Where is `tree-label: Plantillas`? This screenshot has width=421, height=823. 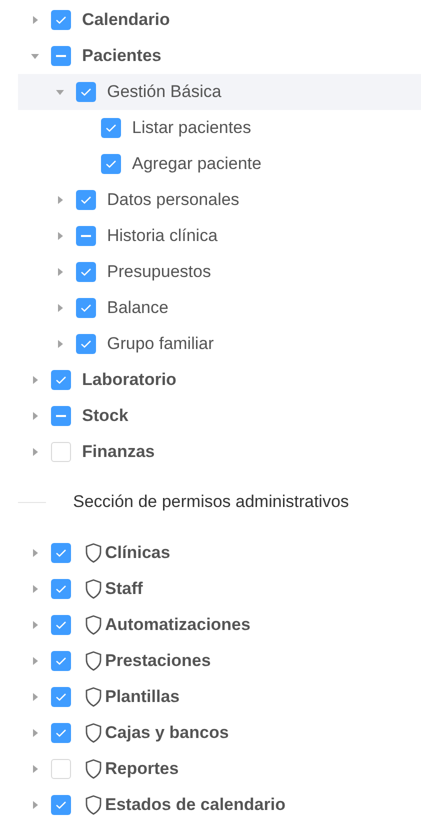 tree-label: Plantillas is located at coordinates (142, 697).